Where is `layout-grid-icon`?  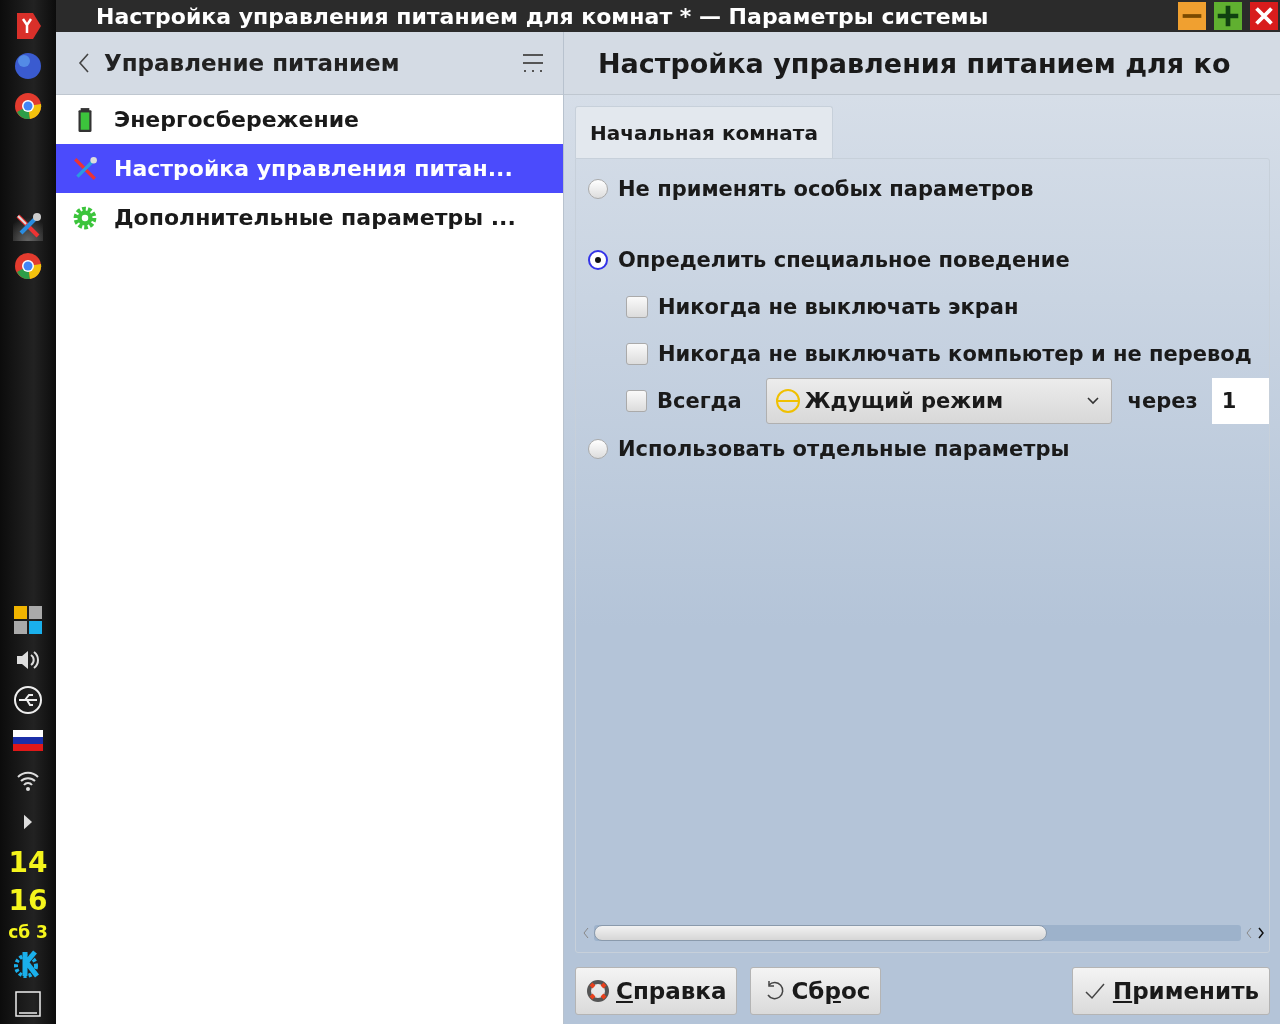 layout-grid-icon is located at coordinates (28, 620).